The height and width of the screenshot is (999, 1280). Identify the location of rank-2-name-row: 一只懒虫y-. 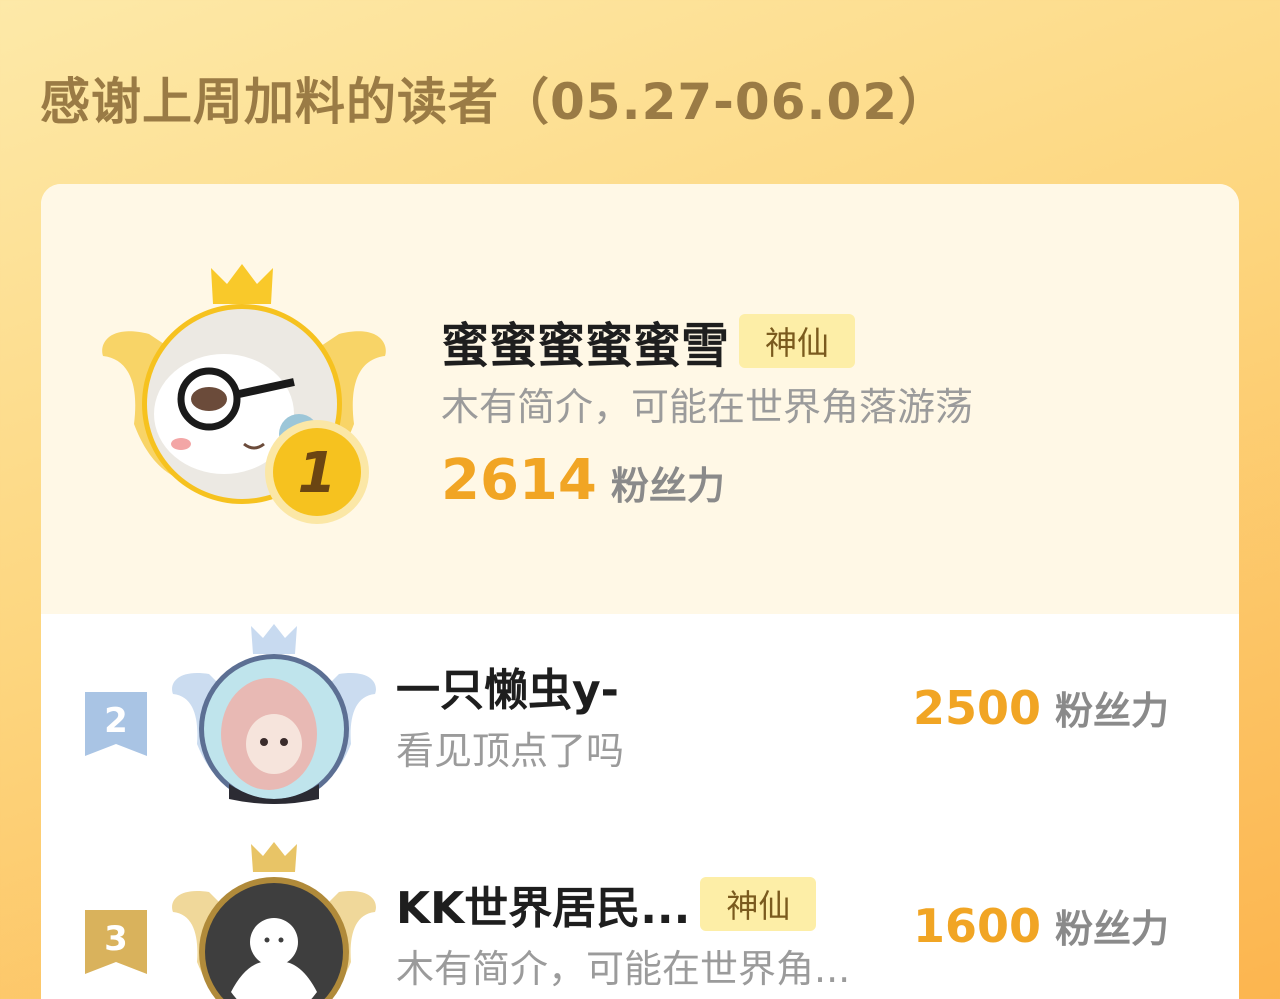
(507, 686).